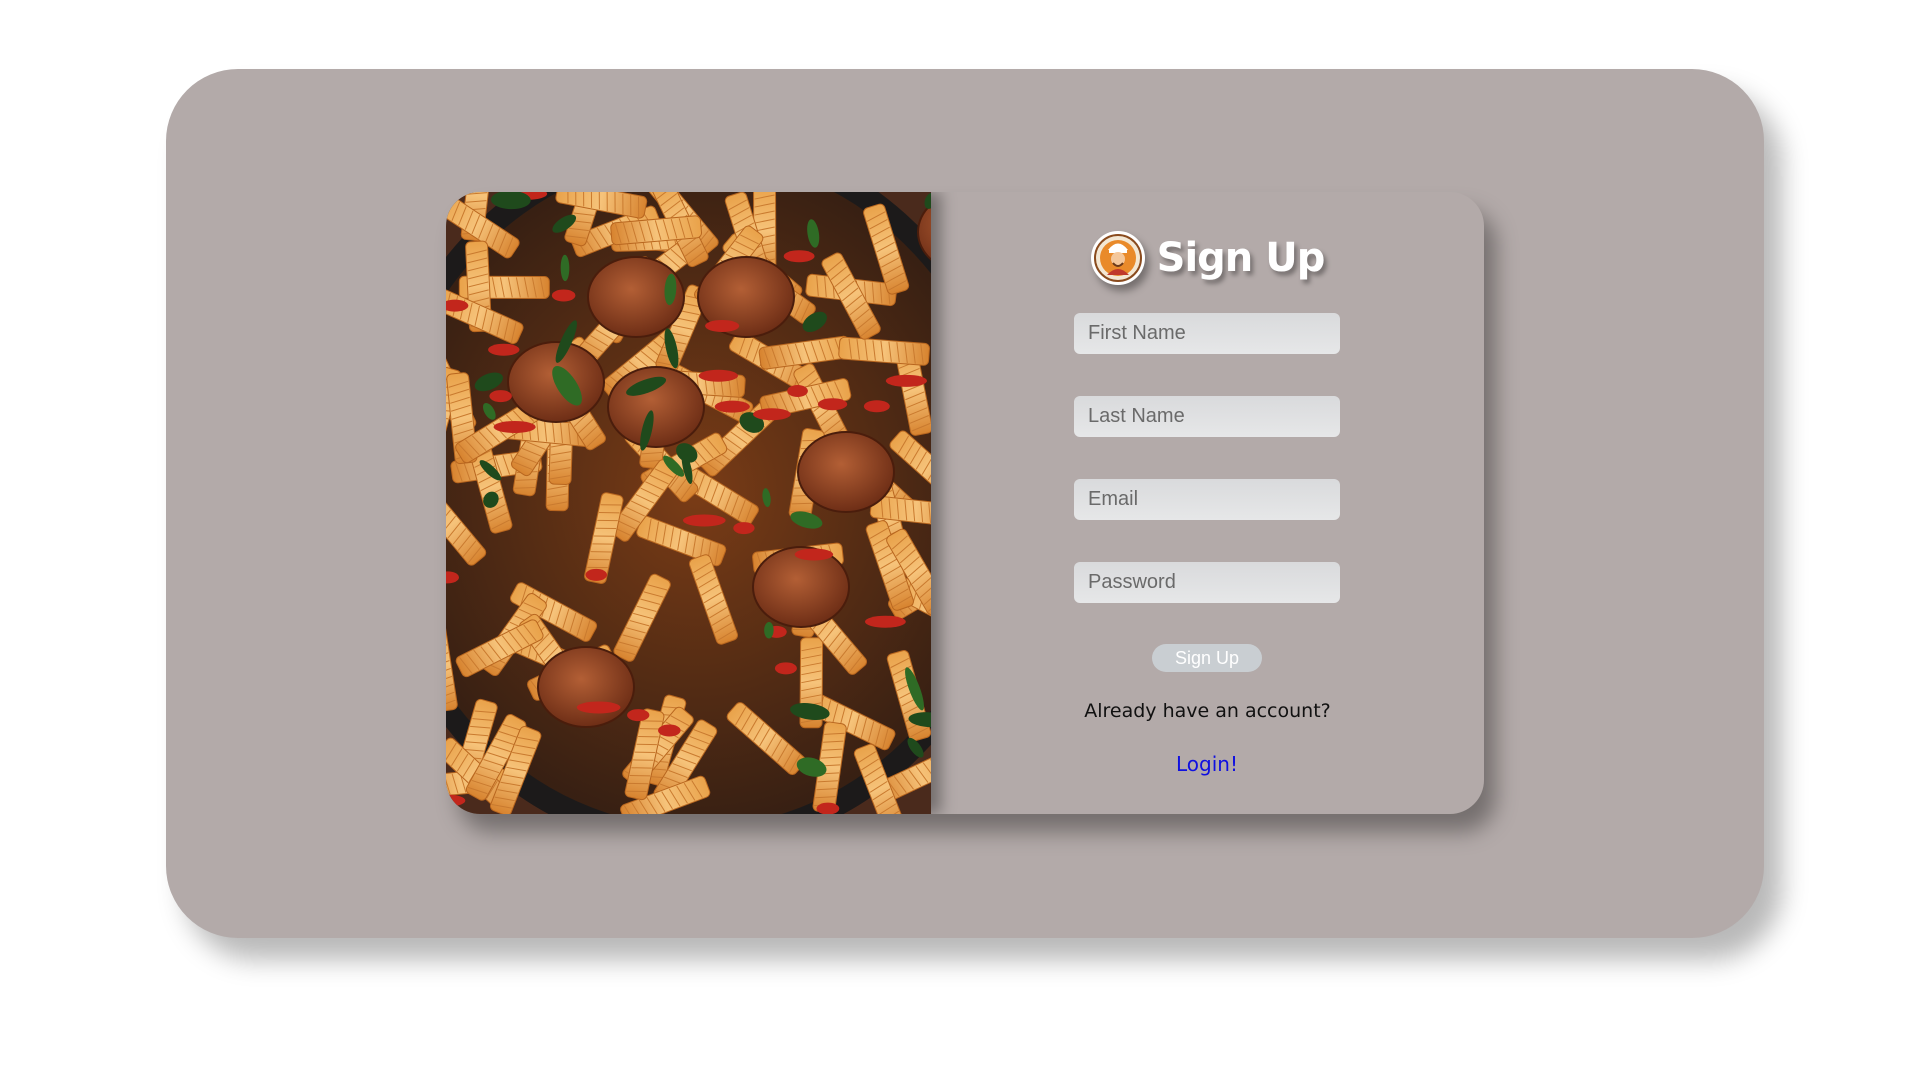 The height and width of the screenshot is (1080, 1920). Describe the element at coordinates (1241, 258) in the screenshot. I see `page-title: Sign Up` at that location.